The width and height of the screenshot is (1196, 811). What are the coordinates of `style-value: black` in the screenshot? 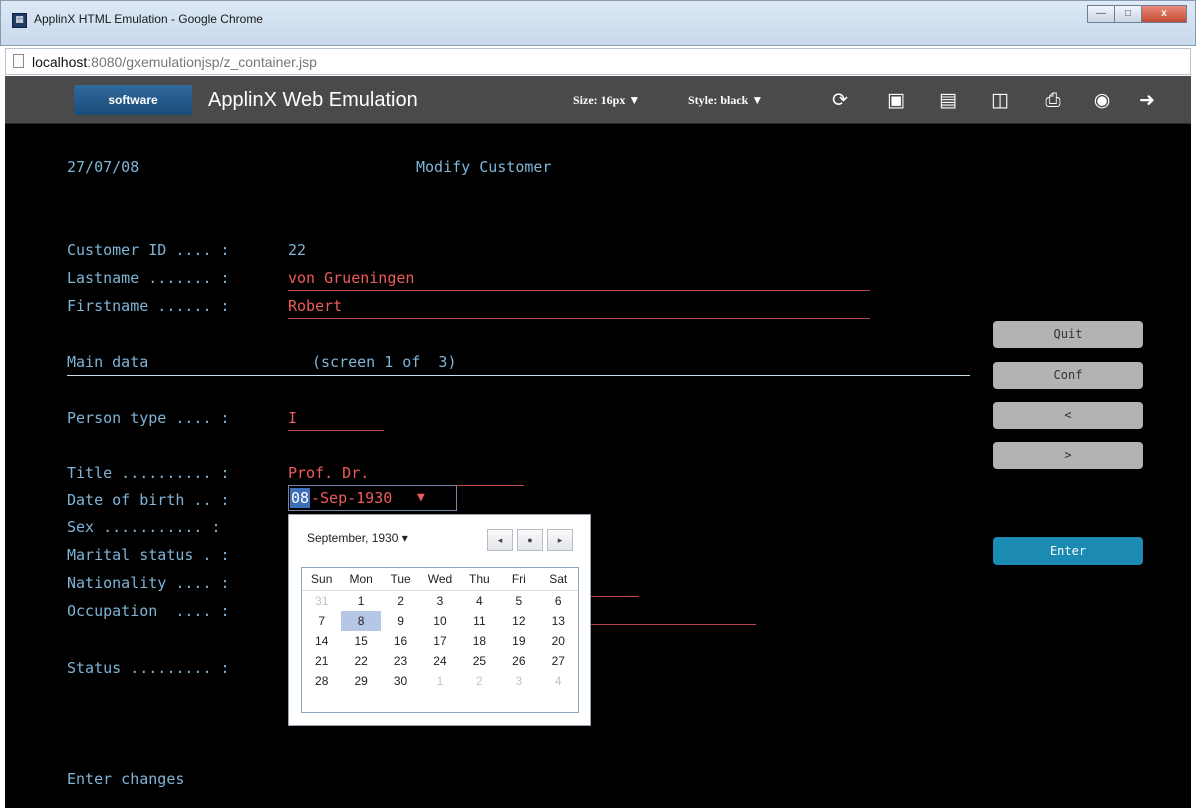 It's located at (734, 100).